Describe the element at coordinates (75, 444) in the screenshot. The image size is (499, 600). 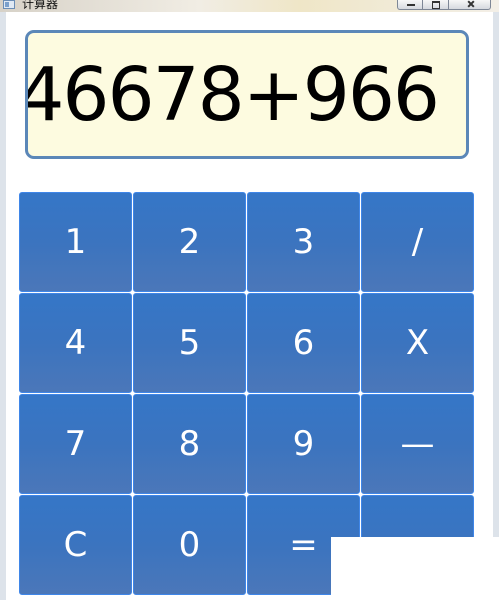
I see `key-7: 7` at that location.